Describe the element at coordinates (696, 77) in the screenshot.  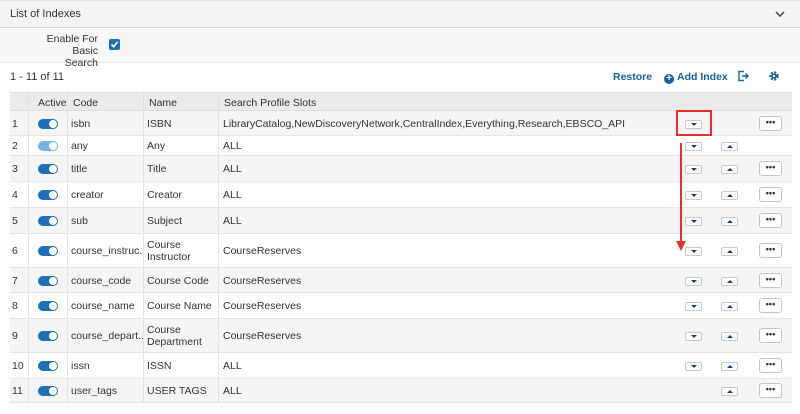
I see `add-index-link: + Add Index` at that location.